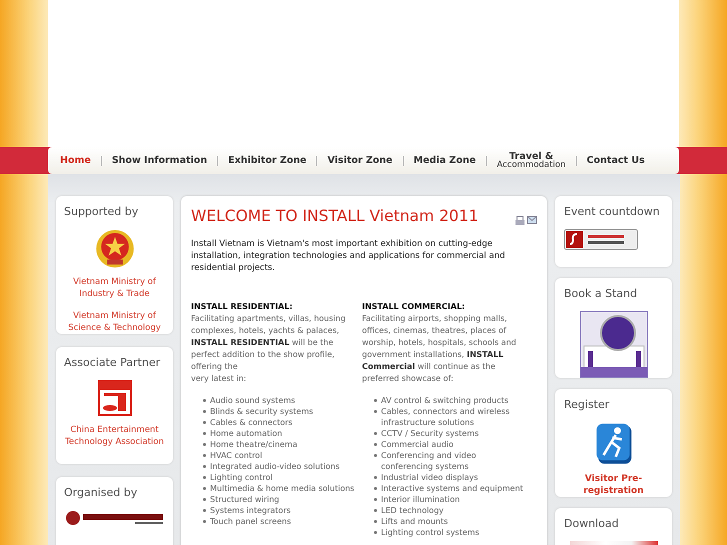  Describe the element at coordinates (429, 477) in the screenshot. I see `list-item: Industrial video displays` at that location.